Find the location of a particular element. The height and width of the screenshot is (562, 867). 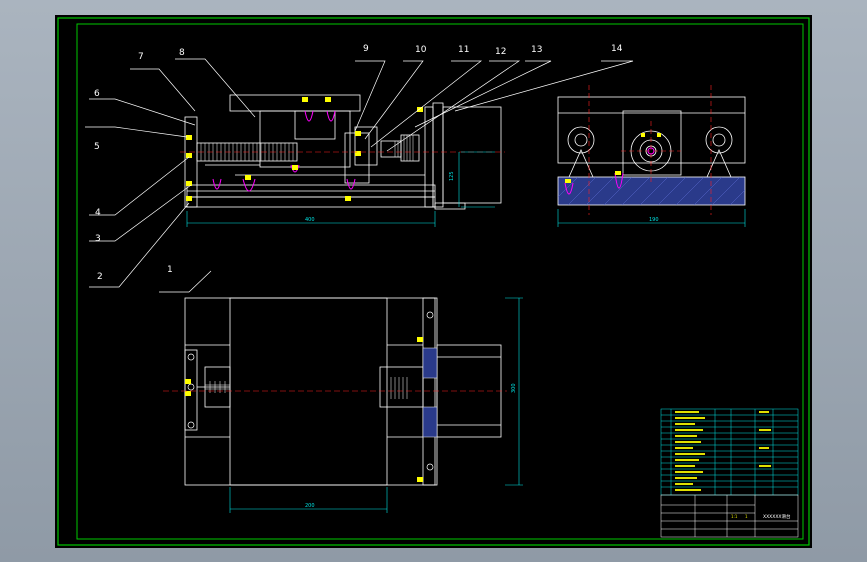

side-base-hatch is located at coordinates (651, 191).